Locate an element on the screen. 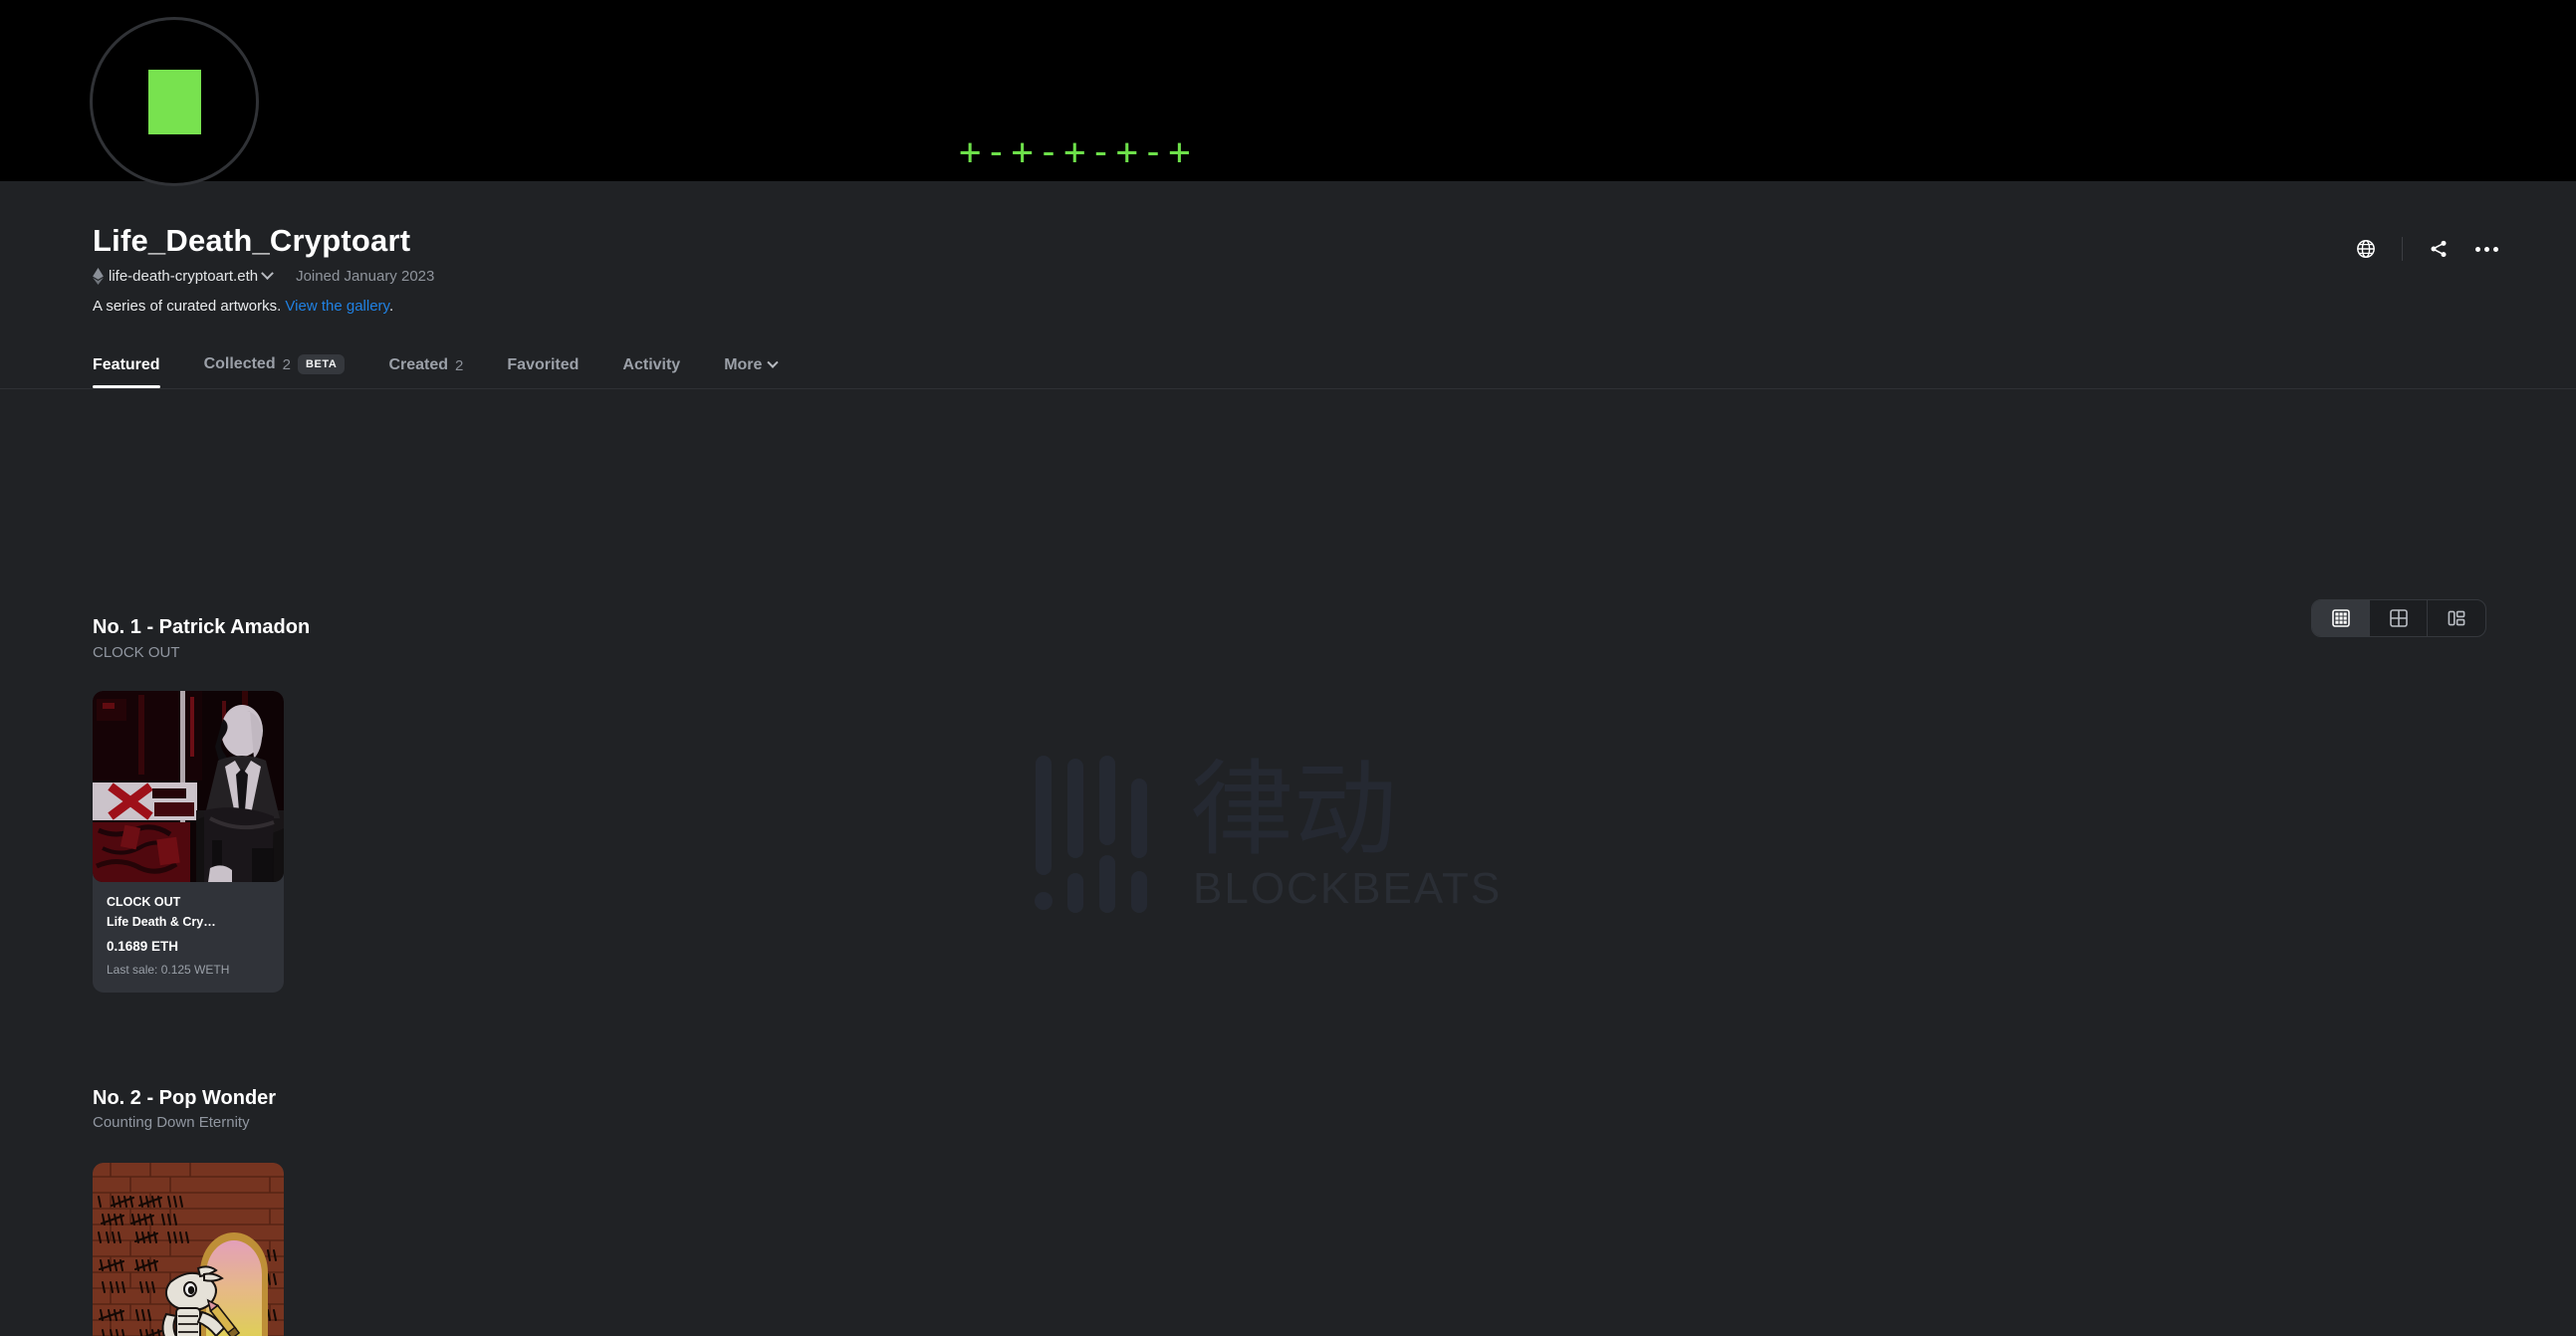 The height and width of the screenshot is (1336, 2576). view-mode-toggle is located at coordinates (2398, 618).